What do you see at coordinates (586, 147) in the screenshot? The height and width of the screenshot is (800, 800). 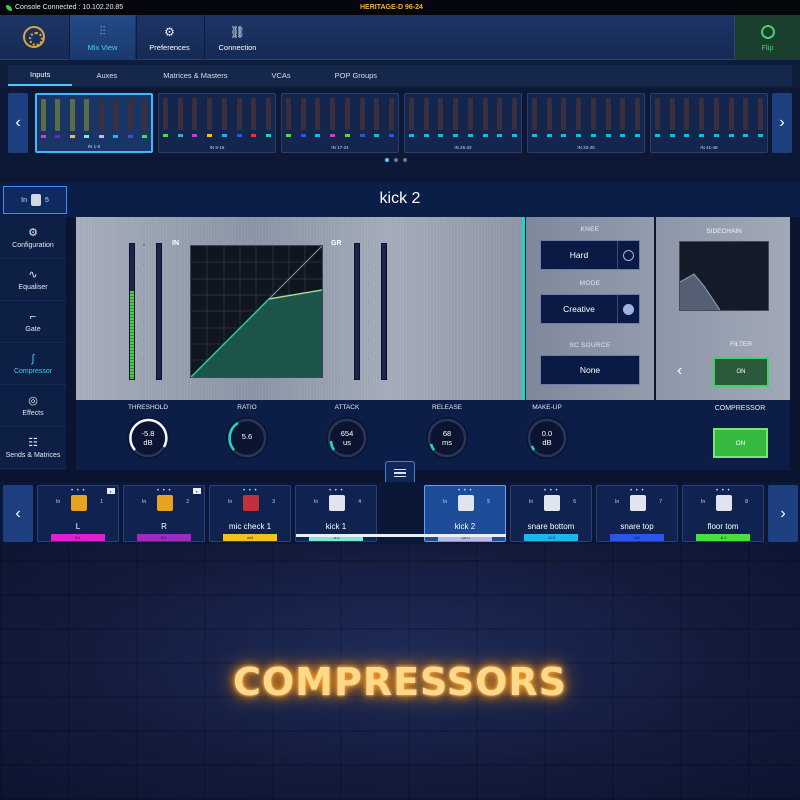 I see `bank-label: IN 33-40` at bounding box center [586, 147].